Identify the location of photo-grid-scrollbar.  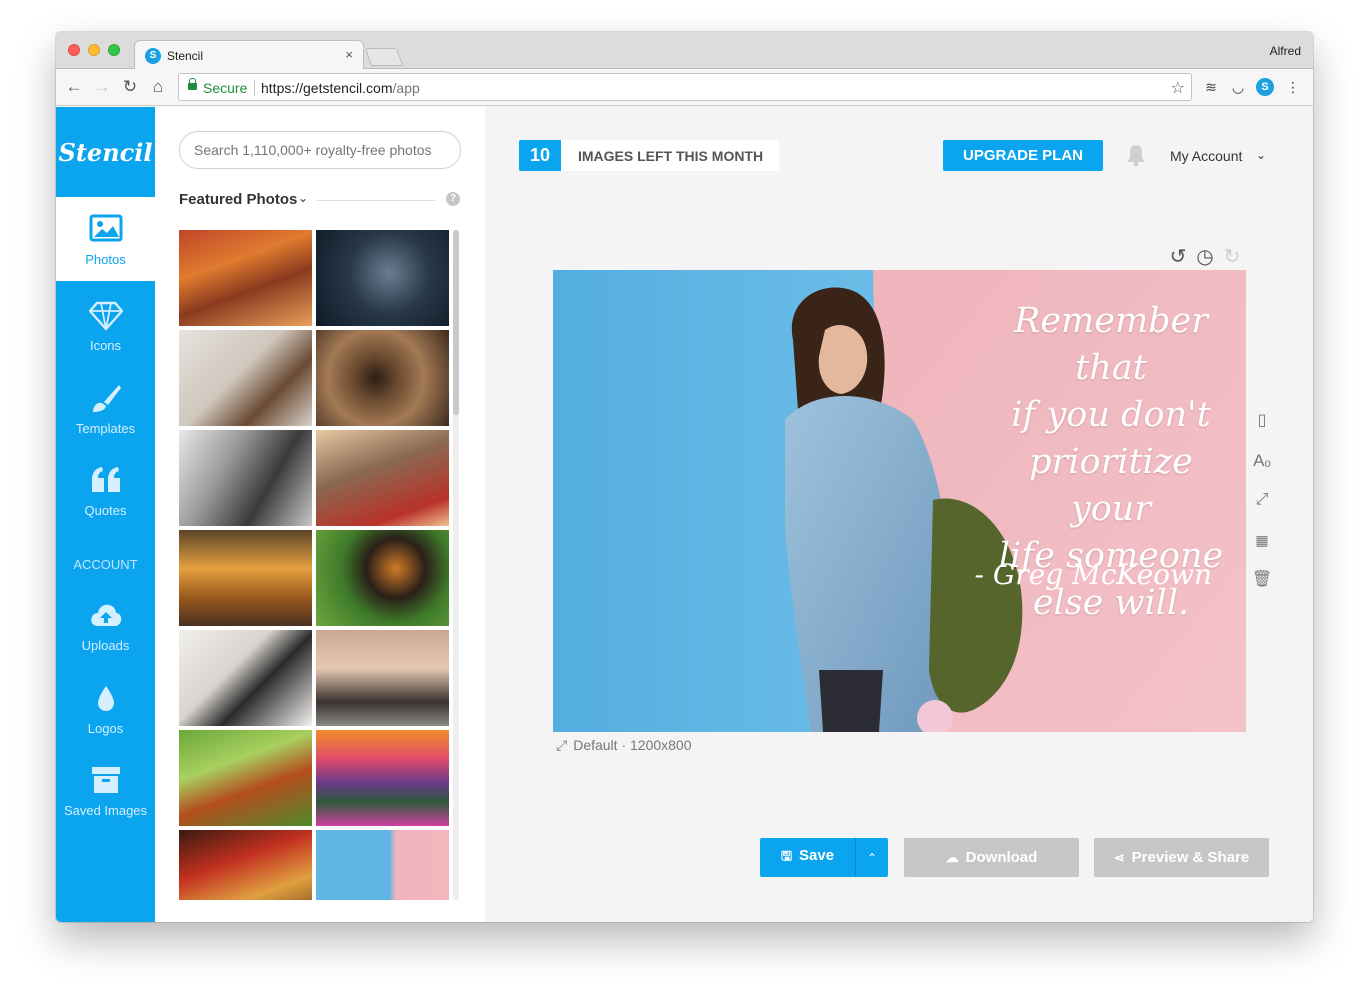
(456, 565).